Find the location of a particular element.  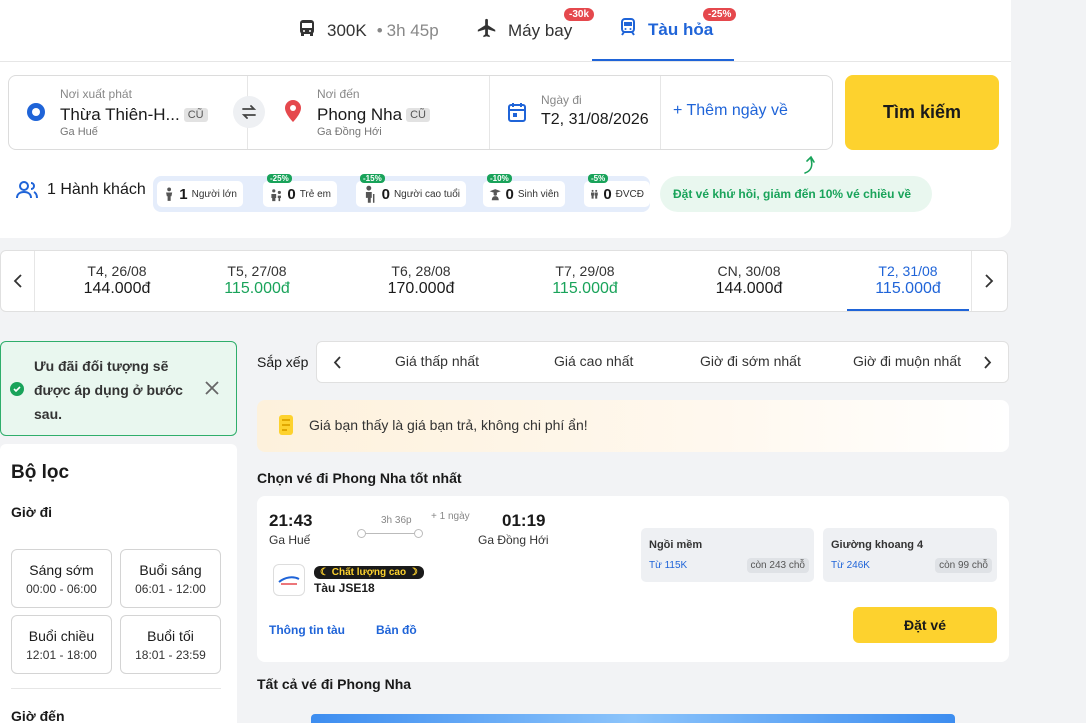

all-tickets-title: Tất cả vé đi Phong Nha is located at coordinates (334, 684).